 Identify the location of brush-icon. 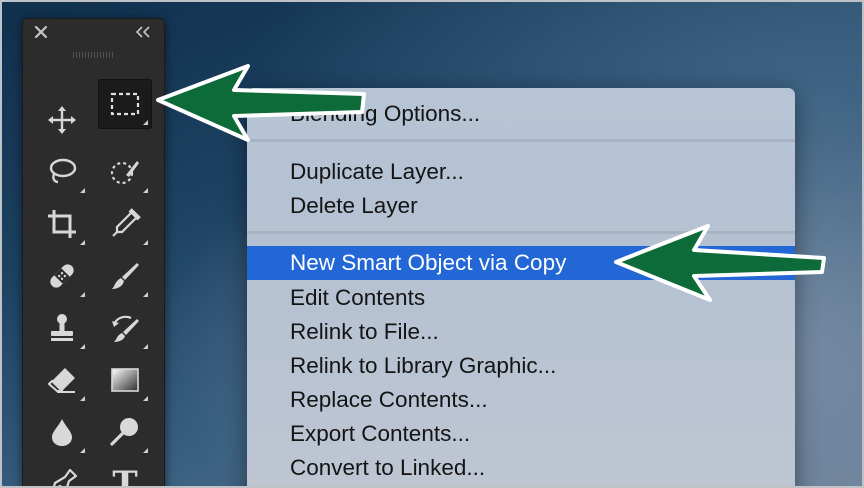
(125, 276).